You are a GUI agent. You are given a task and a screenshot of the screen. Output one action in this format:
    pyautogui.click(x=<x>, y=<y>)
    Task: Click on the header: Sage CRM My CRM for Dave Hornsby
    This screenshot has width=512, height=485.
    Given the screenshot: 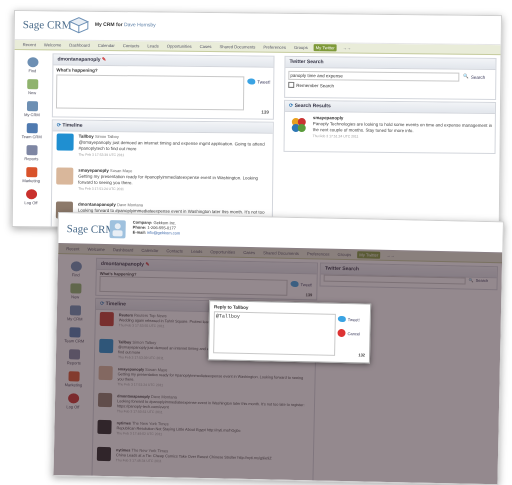 What is the action you would take?
    pyautogui.click(x=257, y=28)
    